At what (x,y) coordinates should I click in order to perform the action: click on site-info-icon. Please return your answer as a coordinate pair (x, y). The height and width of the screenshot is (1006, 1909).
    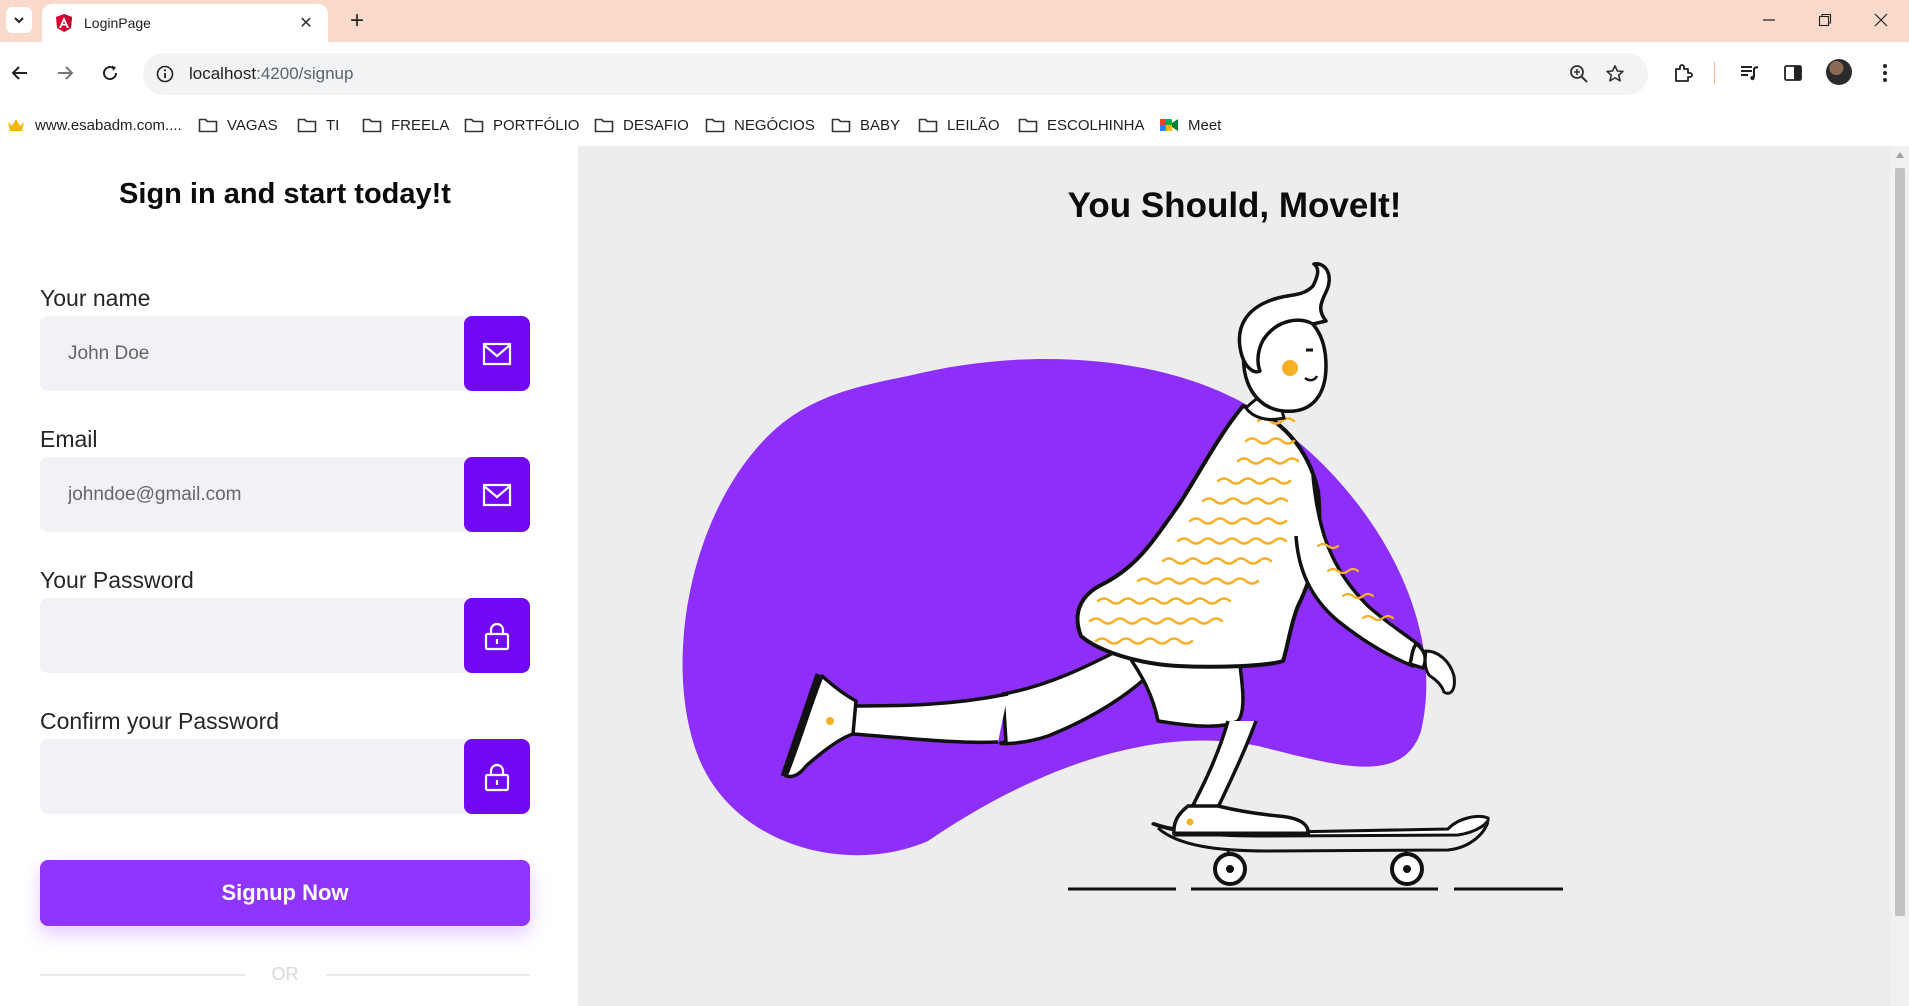
    Looking at the image, I should click on (165, 74).